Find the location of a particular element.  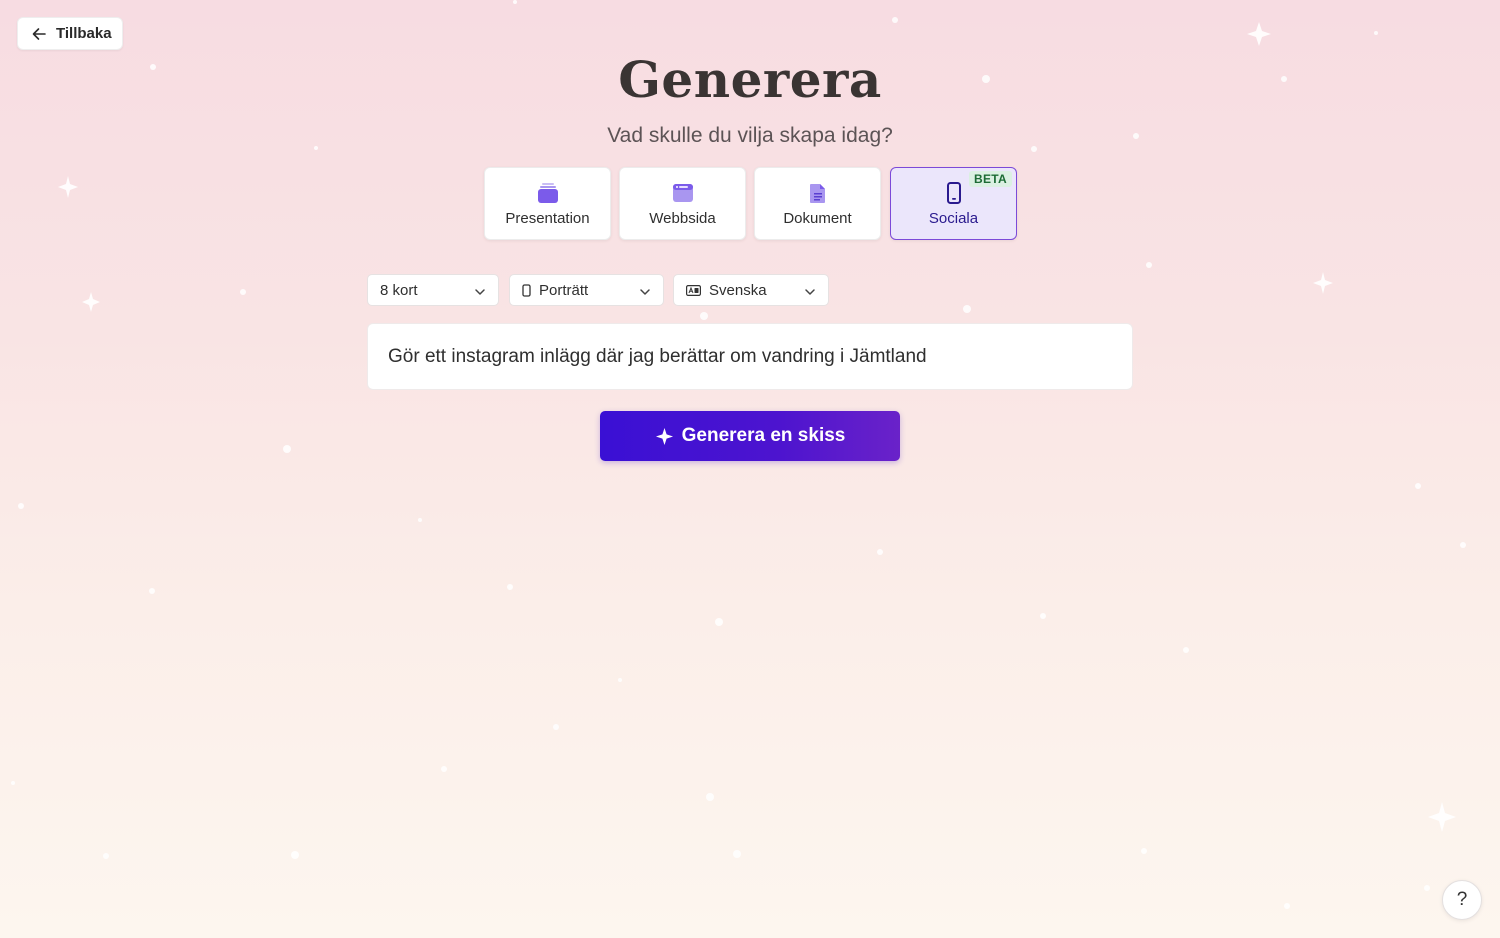

page-subtitle: Vad skulle du vilja skapa idag? is located at coordinates (750, 135).